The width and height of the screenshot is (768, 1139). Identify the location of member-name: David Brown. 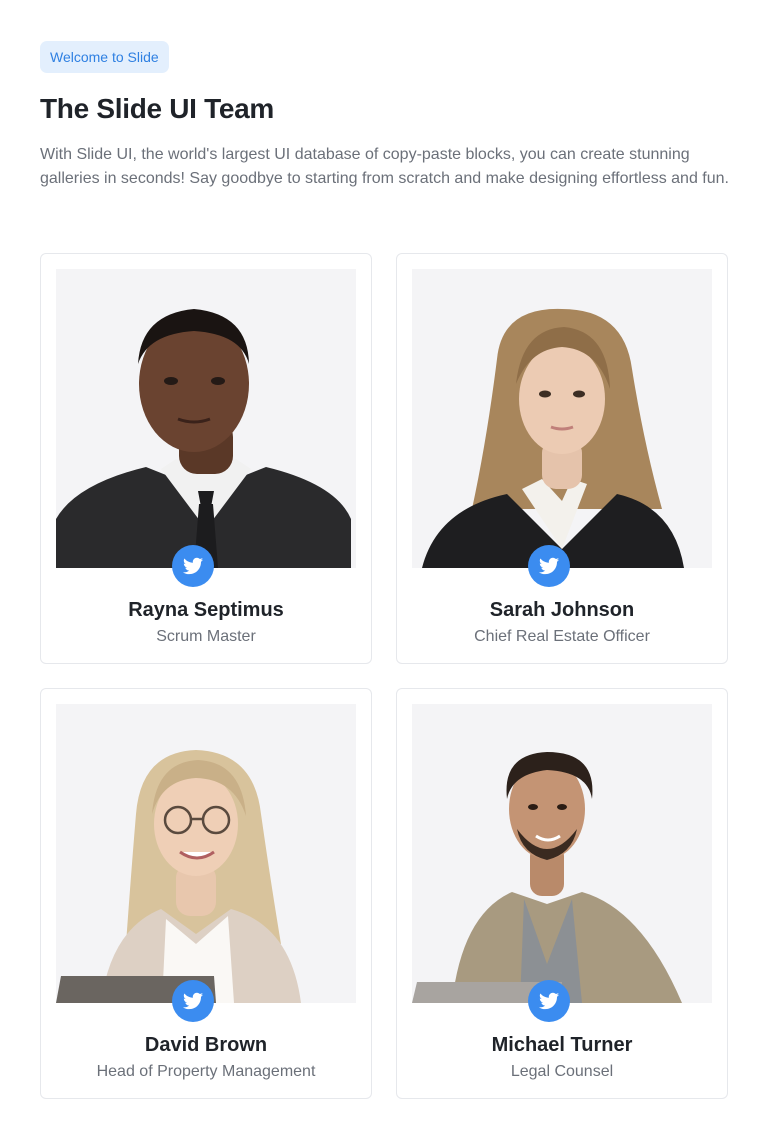
(206, 1045).